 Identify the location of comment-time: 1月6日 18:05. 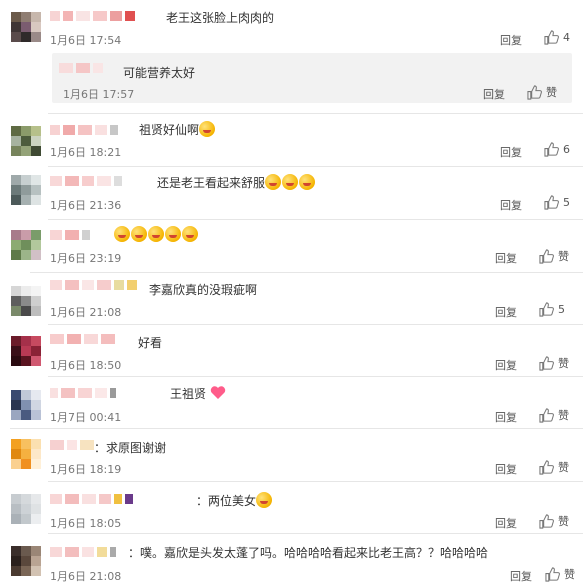
(86, 523).